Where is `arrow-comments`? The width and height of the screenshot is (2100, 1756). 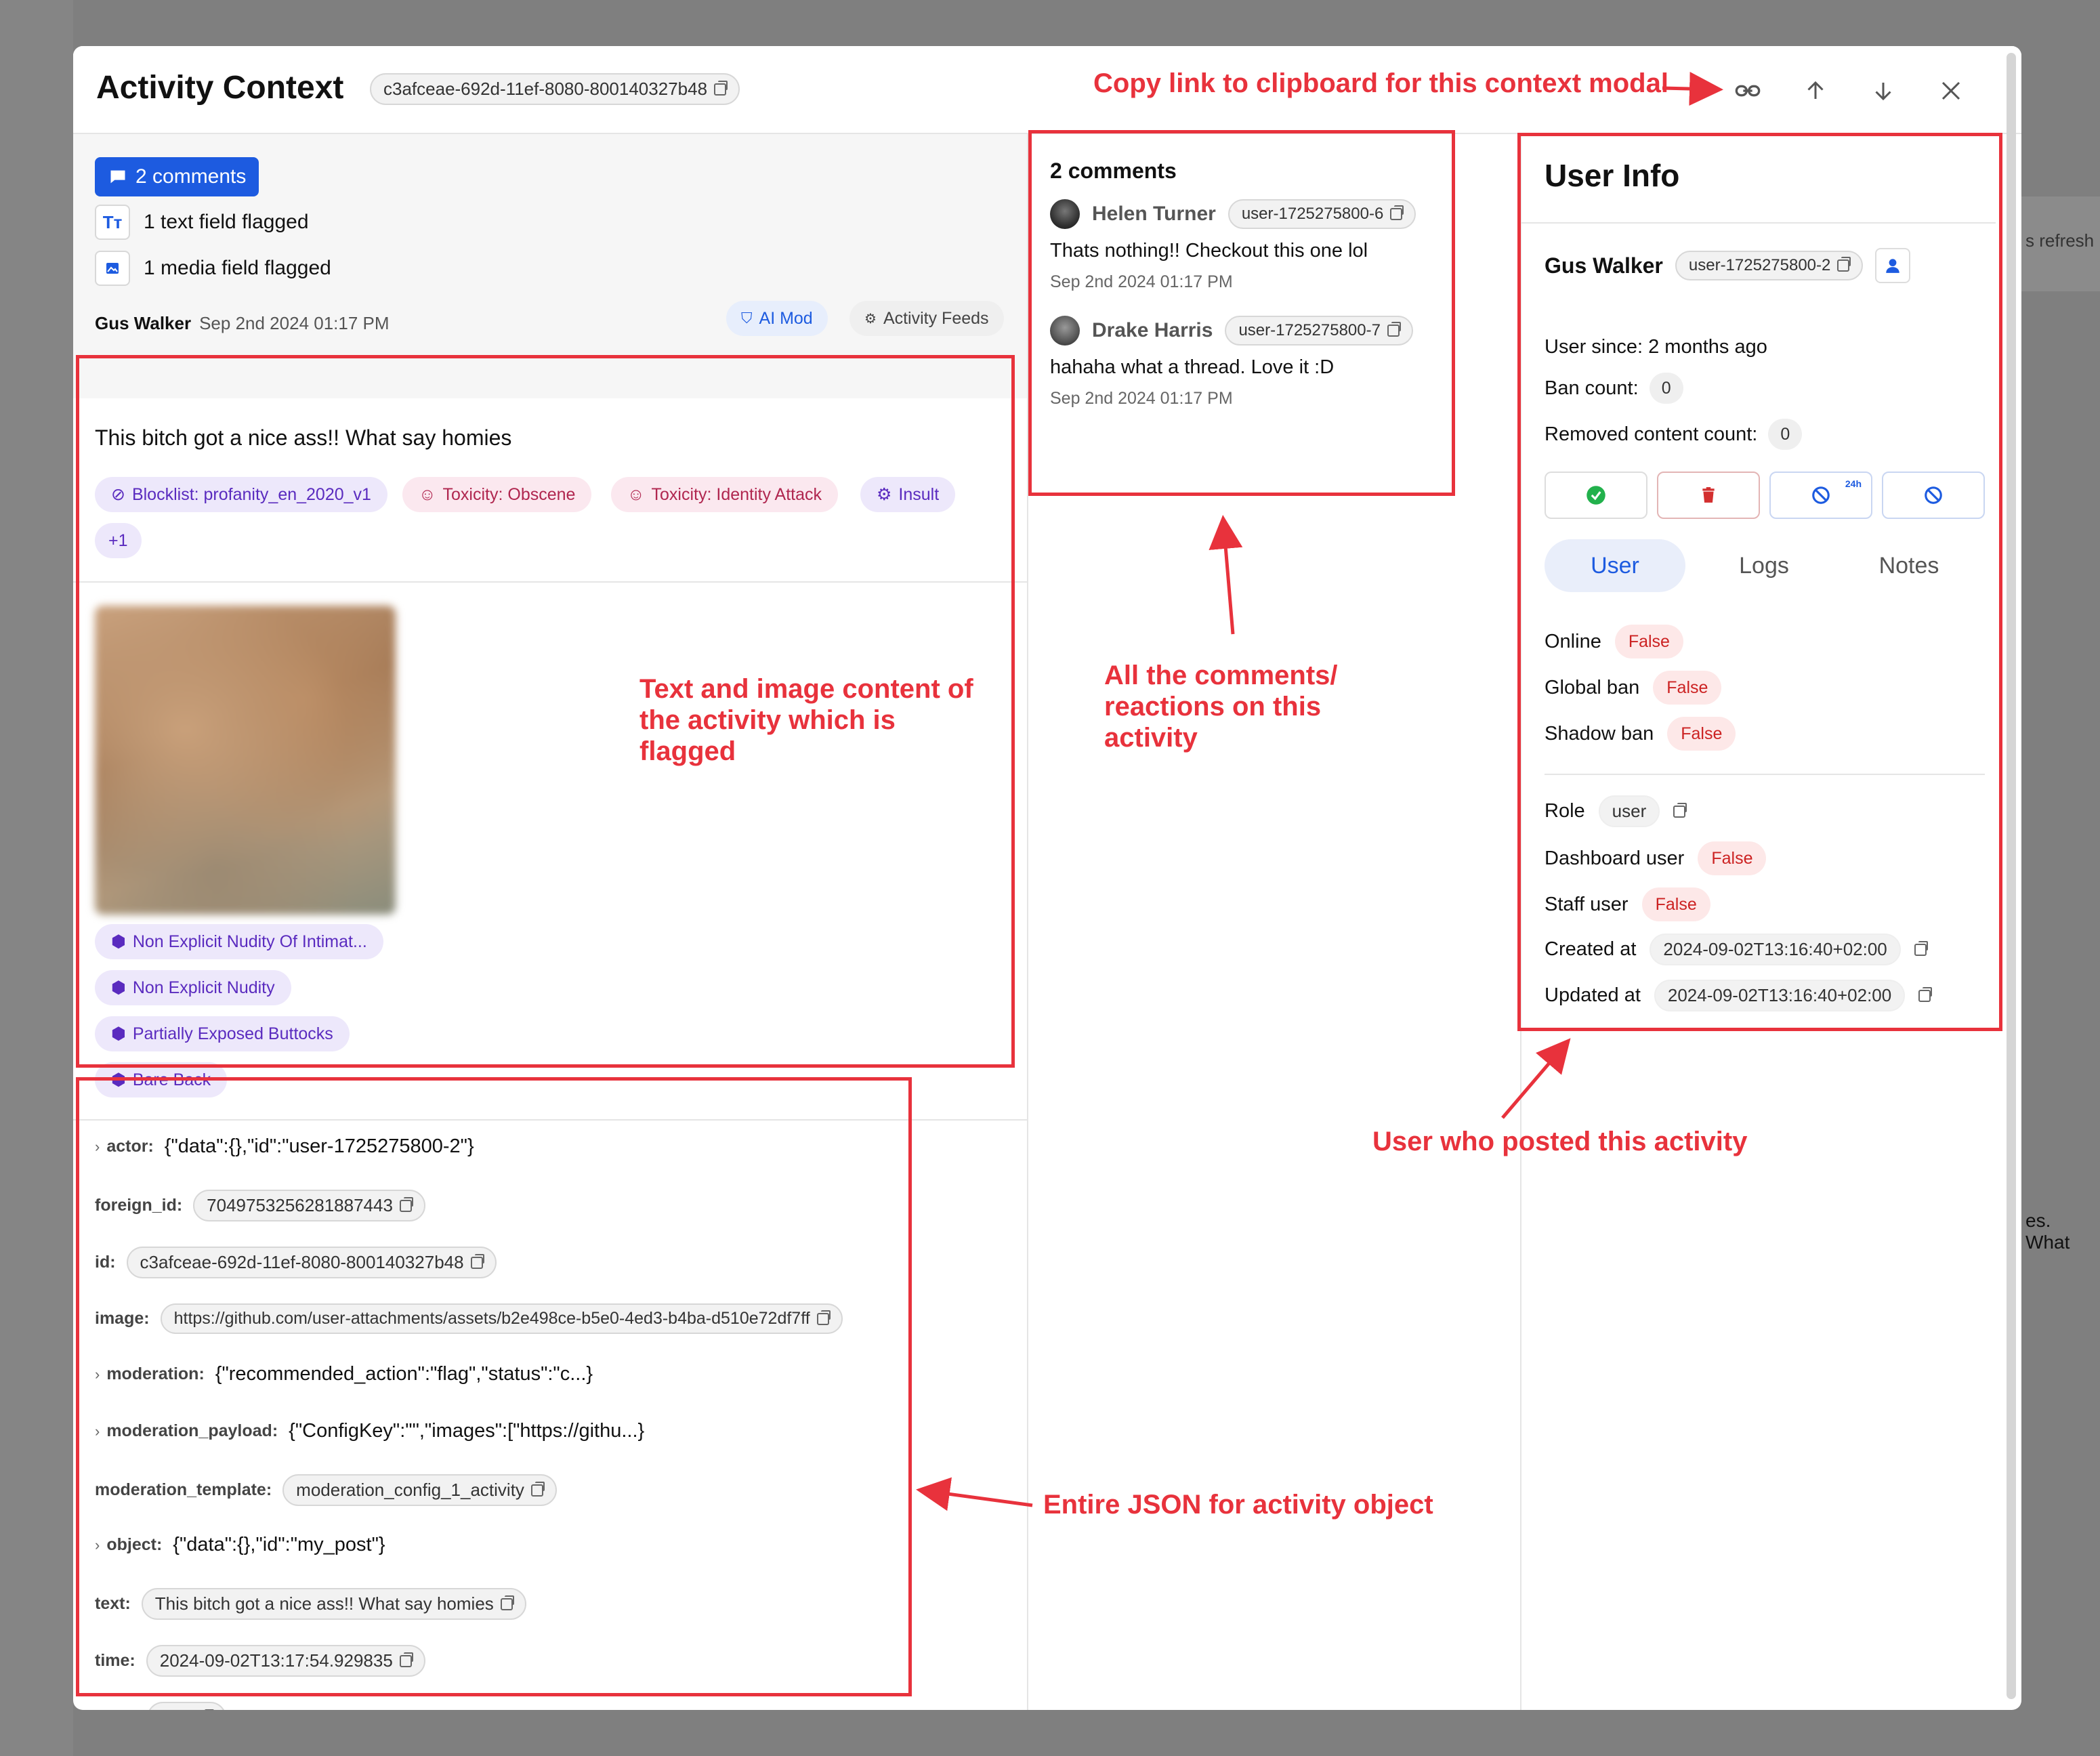 arrow-comments is located at coordinates (1226, 575).